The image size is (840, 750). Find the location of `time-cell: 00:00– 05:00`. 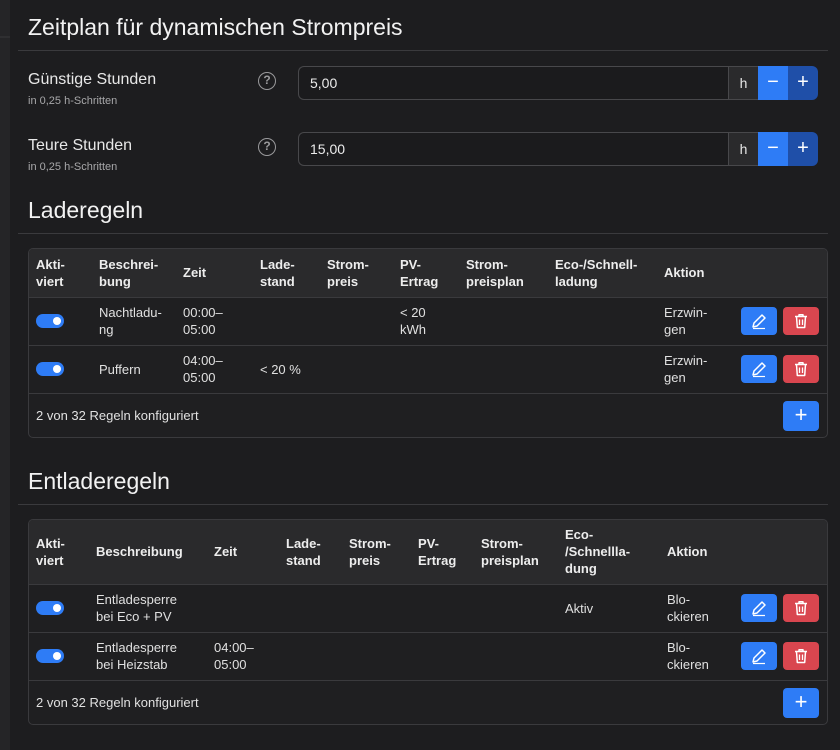

time-cell: 00:00– 05:00 is located at coordinates (214, 320).